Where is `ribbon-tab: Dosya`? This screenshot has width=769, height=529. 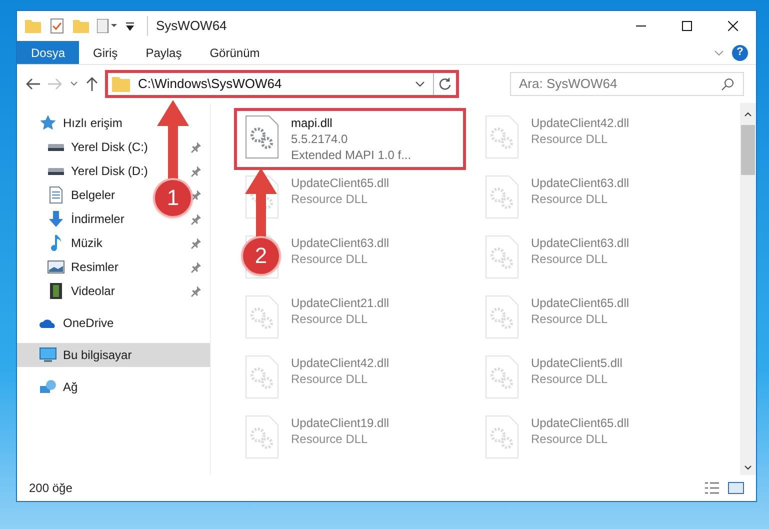
ribbon-tab: Dosya is located at coordinates (48, 52).